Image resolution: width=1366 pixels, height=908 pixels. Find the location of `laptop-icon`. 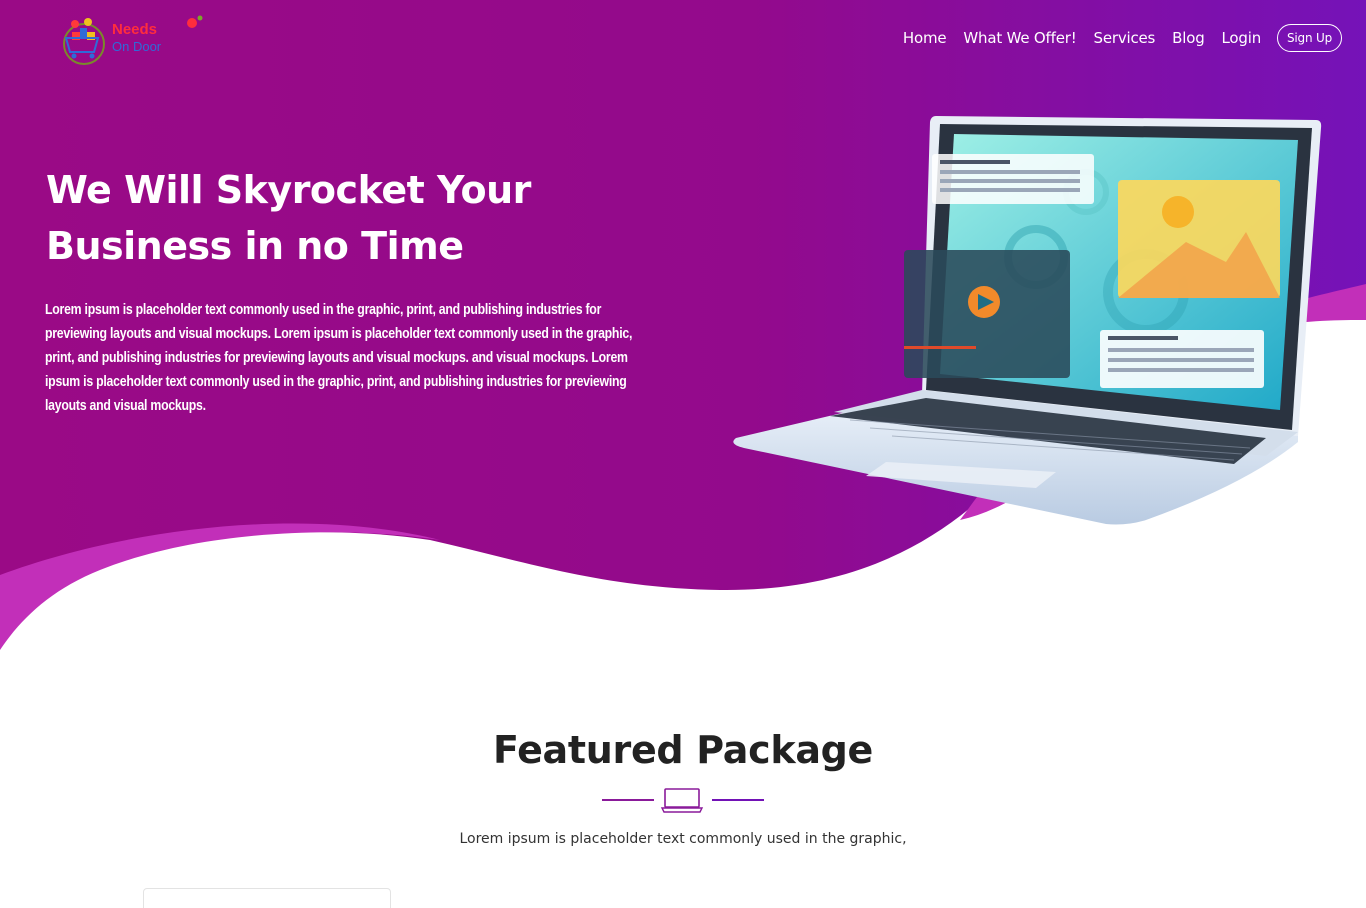

laptop-icon is located at coordinates (682, 800).